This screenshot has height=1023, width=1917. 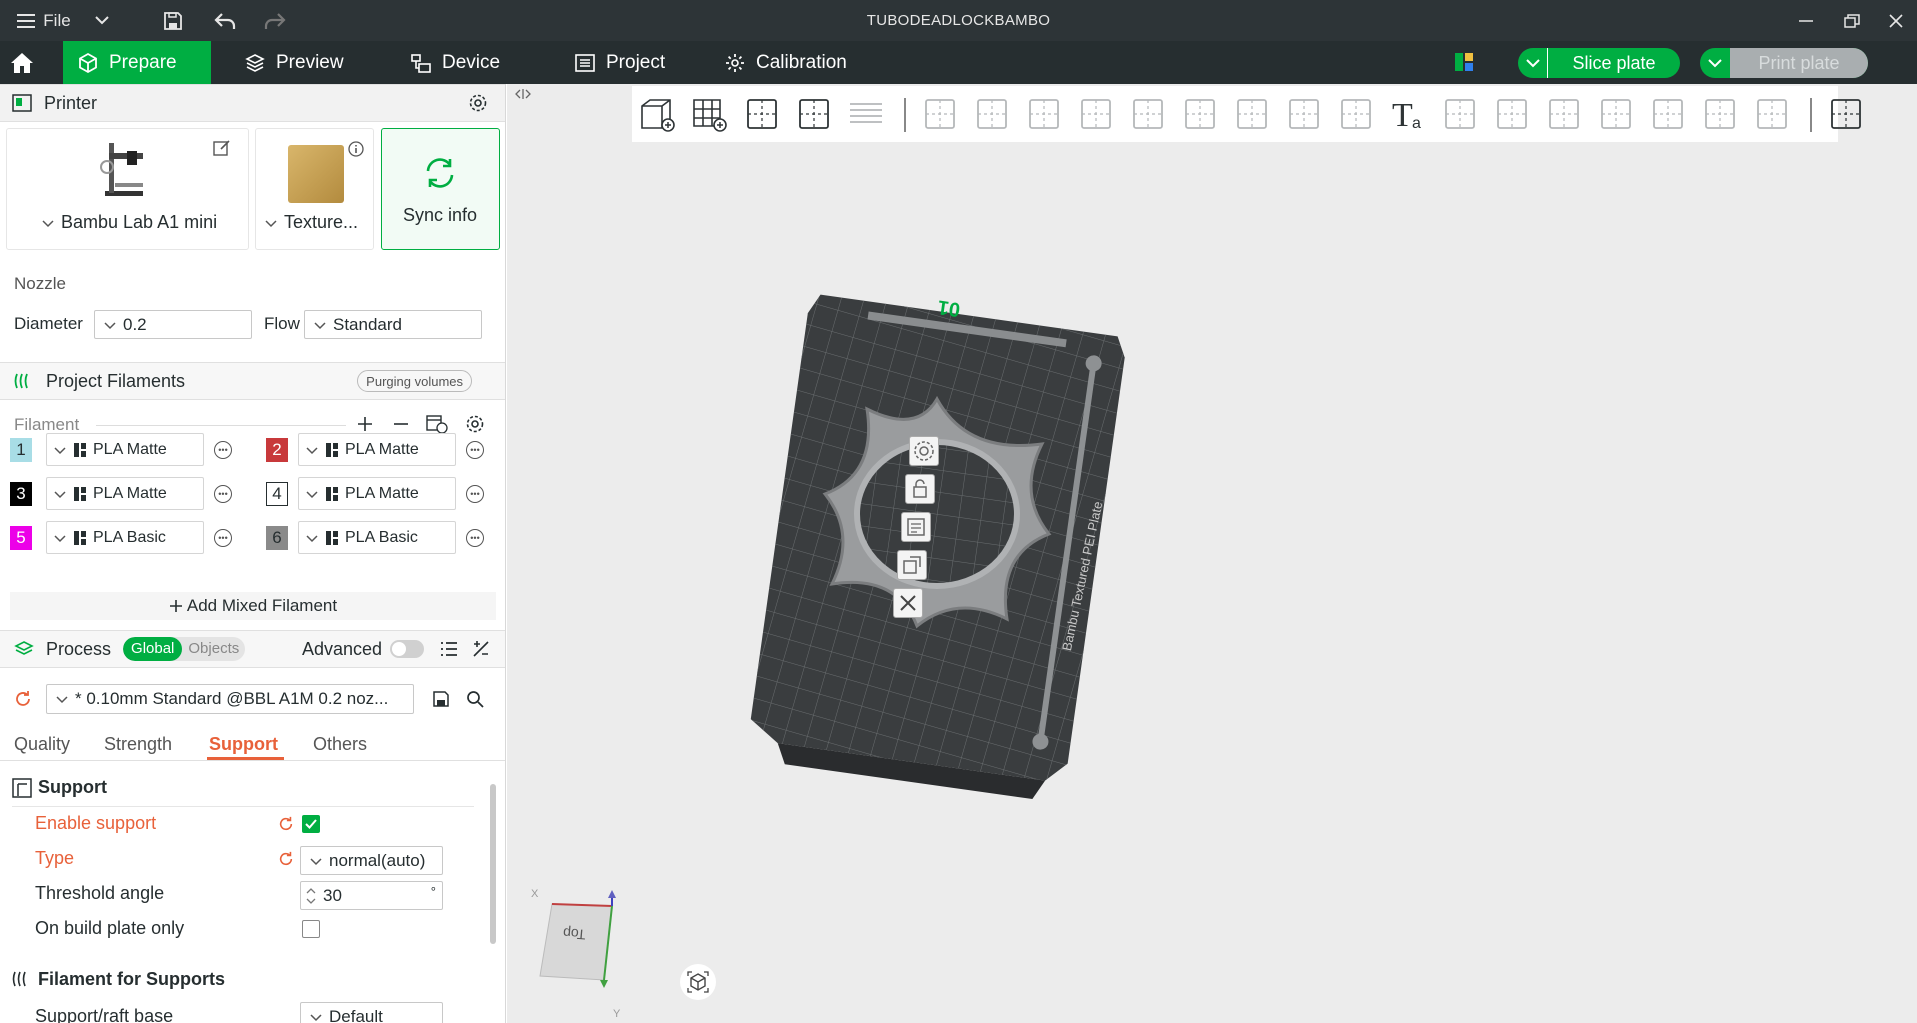 I want to click on view-toggle-icon, so click(x=1846, y=114).